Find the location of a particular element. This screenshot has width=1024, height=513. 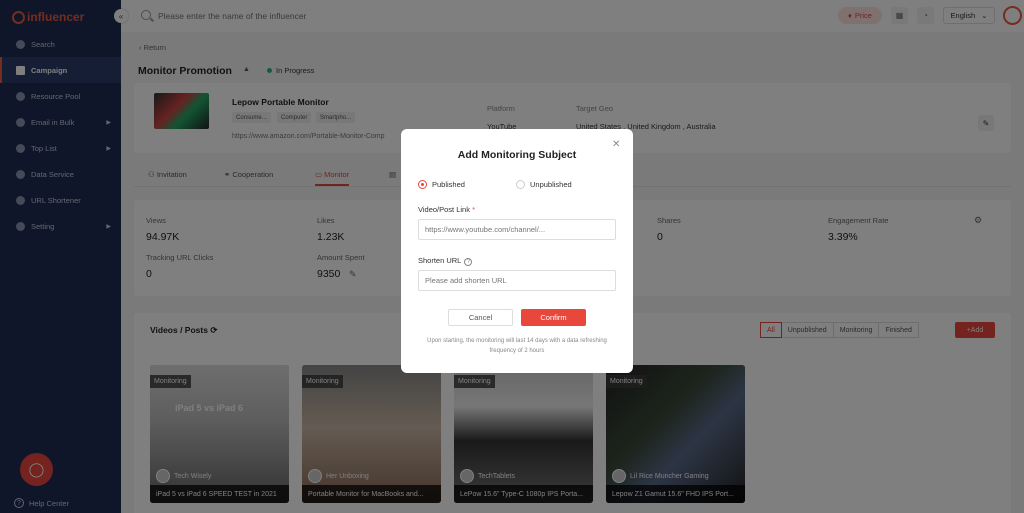

label-text: Video/Post Link is located at coordinates (444, 209).